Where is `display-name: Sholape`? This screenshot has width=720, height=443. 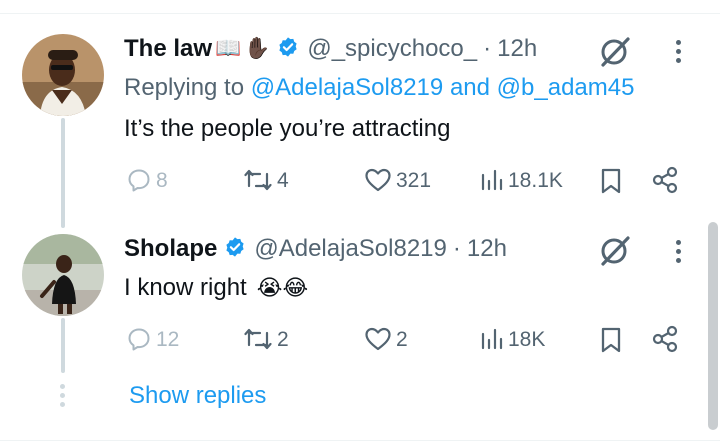
display-name: Sholape is located at coordinates (170, 249).